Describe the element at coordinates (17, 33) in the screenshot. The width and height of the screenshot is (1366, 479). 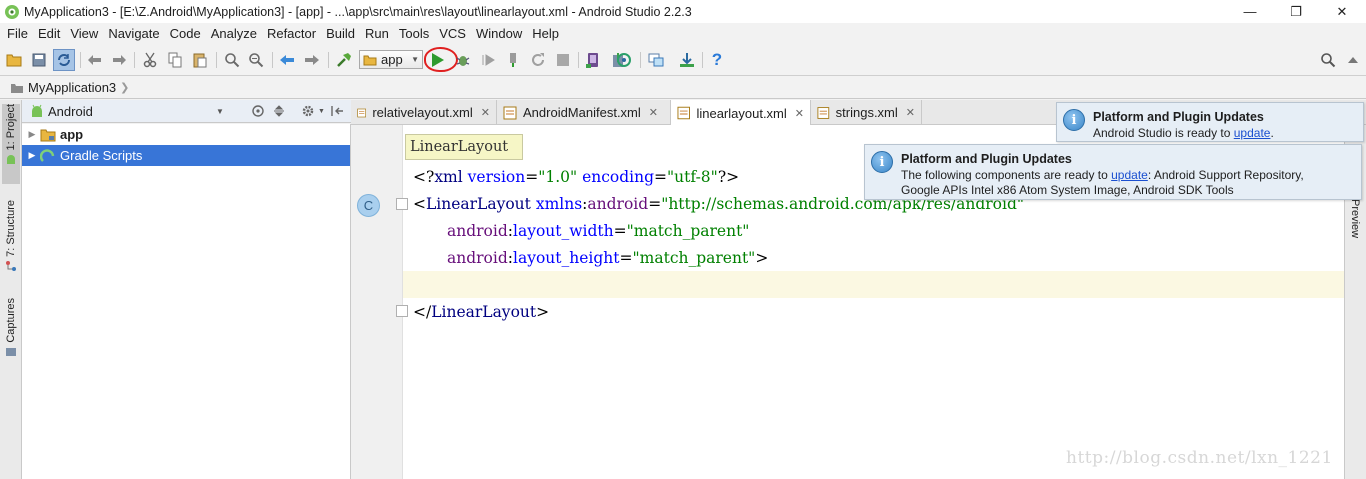
I see `menu-file: File` at that location.